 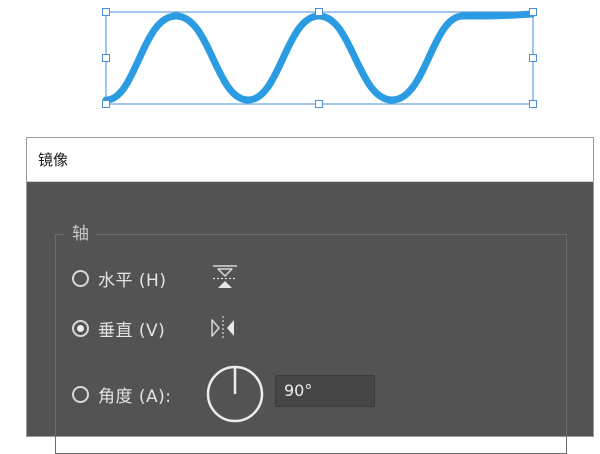 What do you see at coordinates (135, 396) in the screenshot?
I see `option-angle-label: 角度 (A):` at bounding box center [135, 396].